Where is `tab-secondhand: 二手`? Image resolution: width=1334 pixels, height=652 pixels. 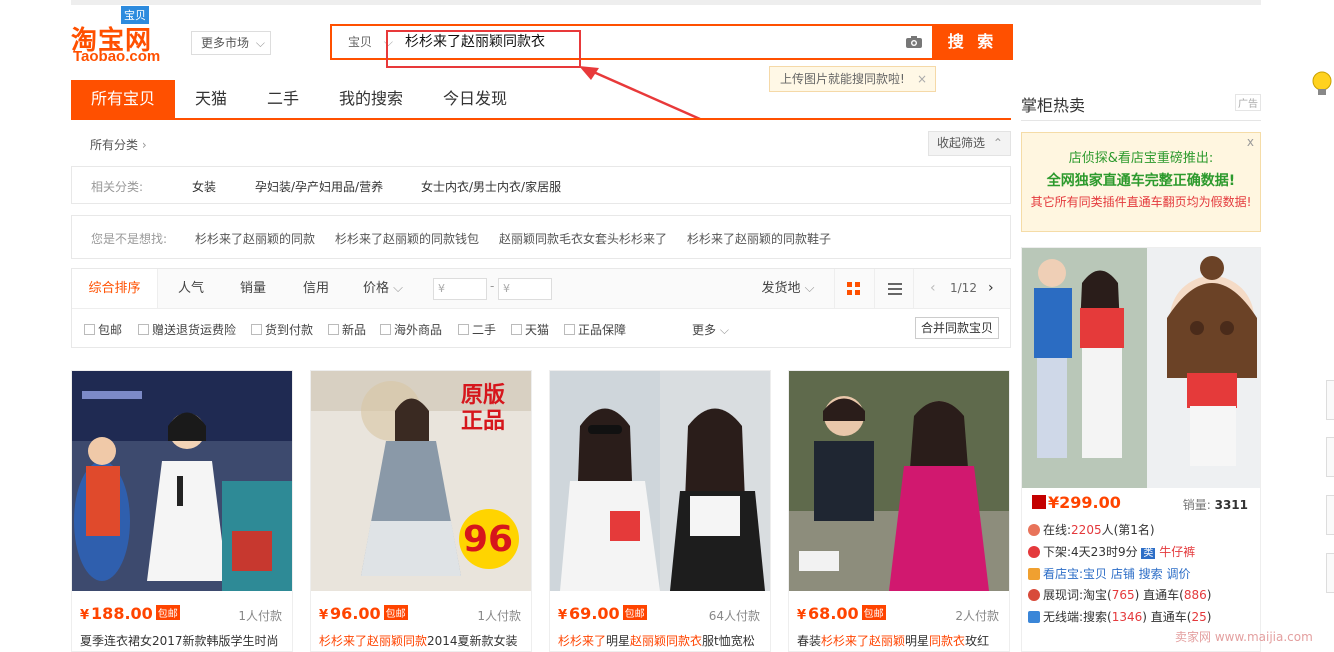 tab-secondhand: 二手 is located at coordinates (283, 99).